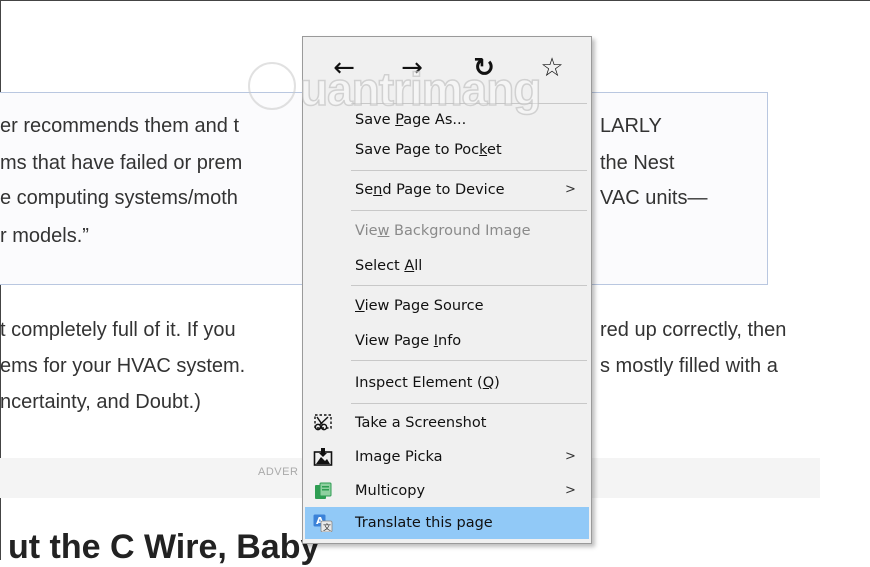 This screenshot has width=870, height=567. Describe the element at coordinates (443, 231) in the screenshot. I see `menu-item-label: View Background Image` at that location.